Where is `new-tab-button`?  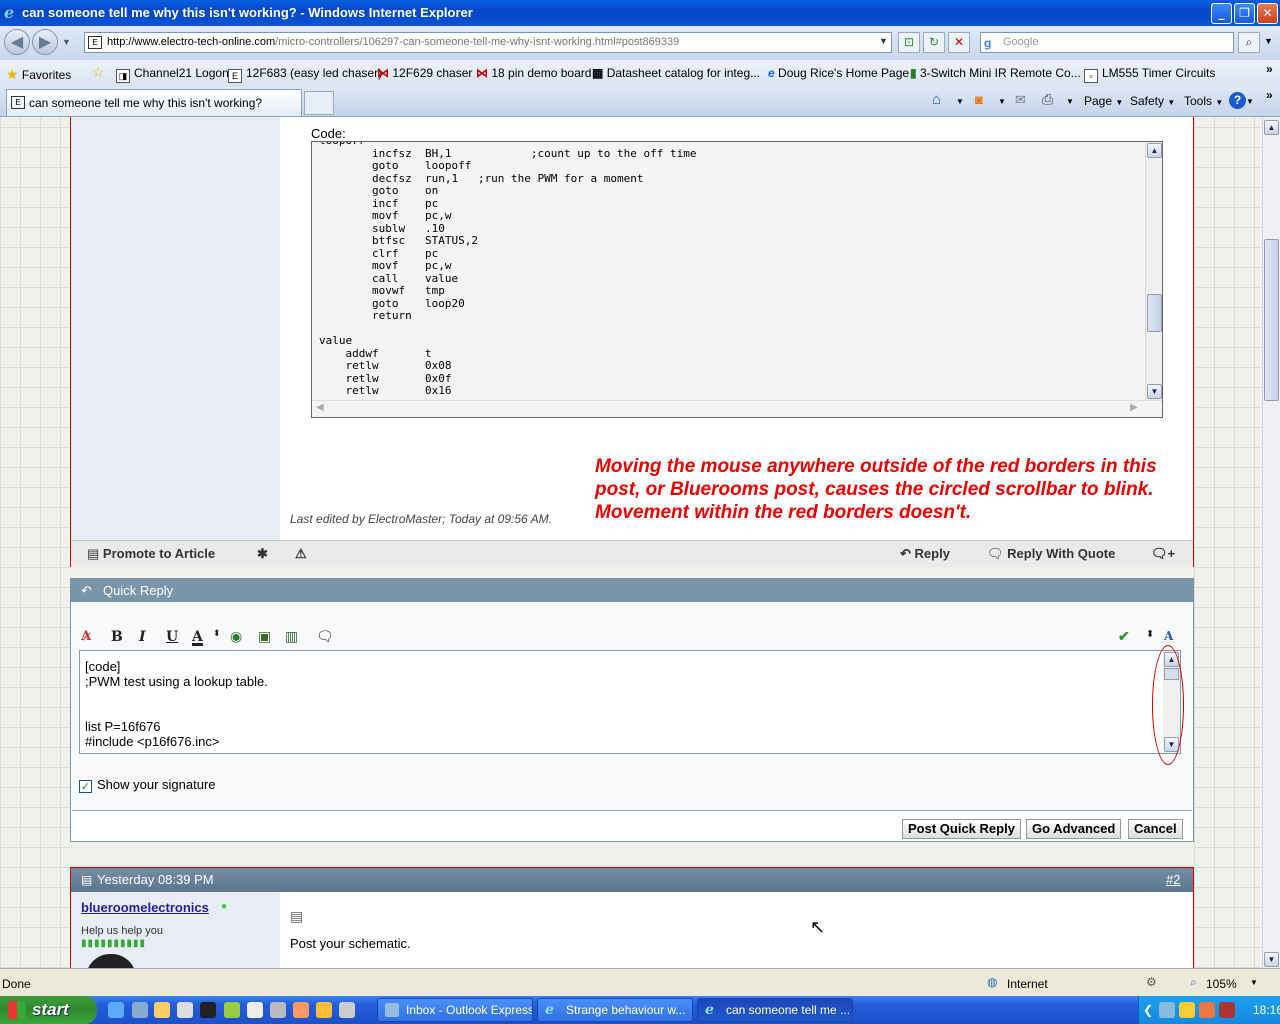
new-tab-button is located at coordinates (319, 103).